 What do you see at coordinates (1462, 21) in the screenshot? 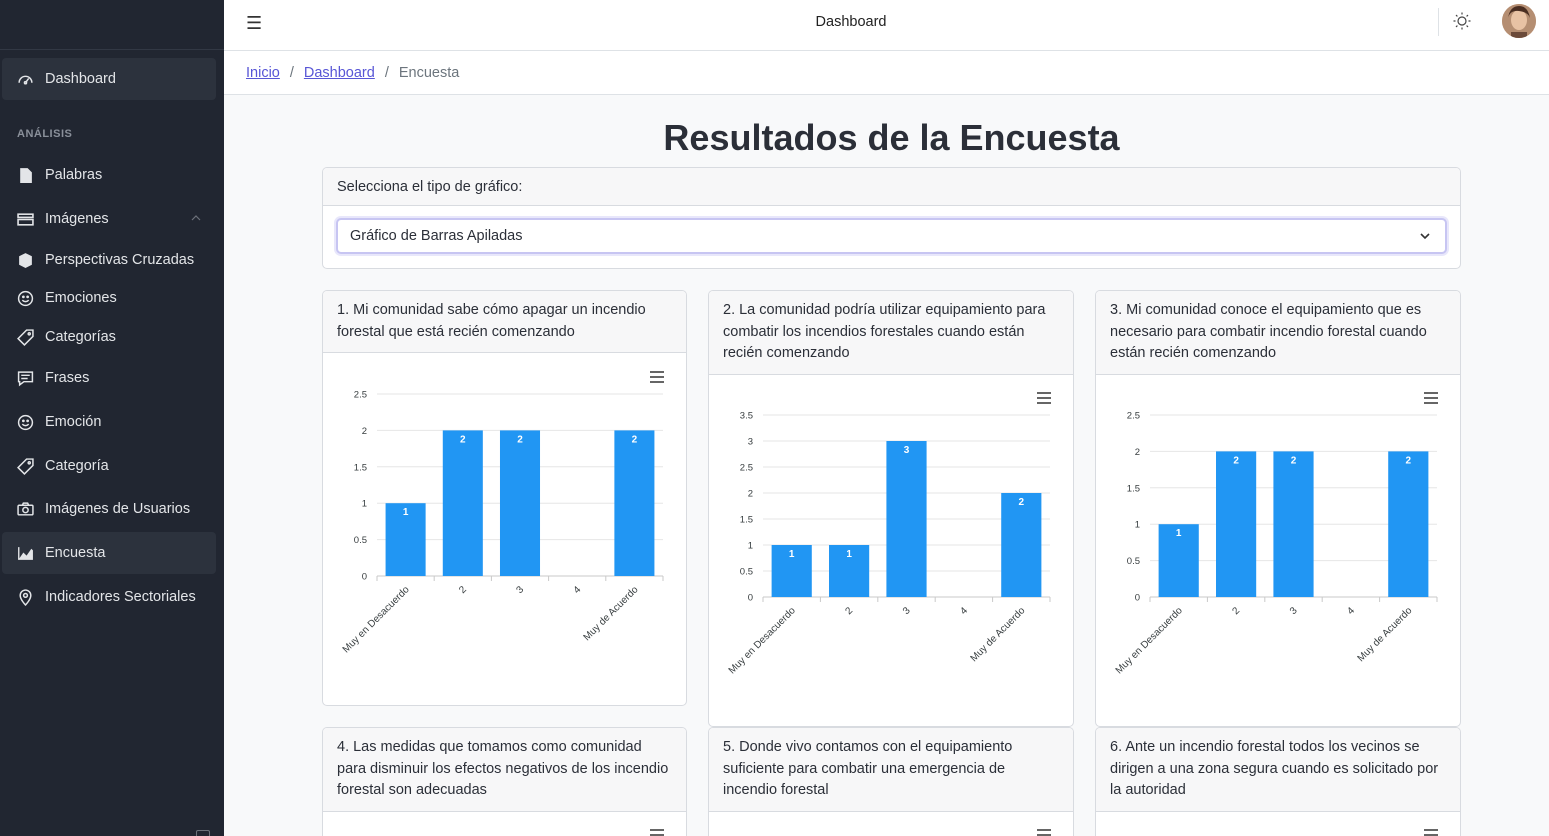
I see `sun-icon` at bounding box center [1462, 21].